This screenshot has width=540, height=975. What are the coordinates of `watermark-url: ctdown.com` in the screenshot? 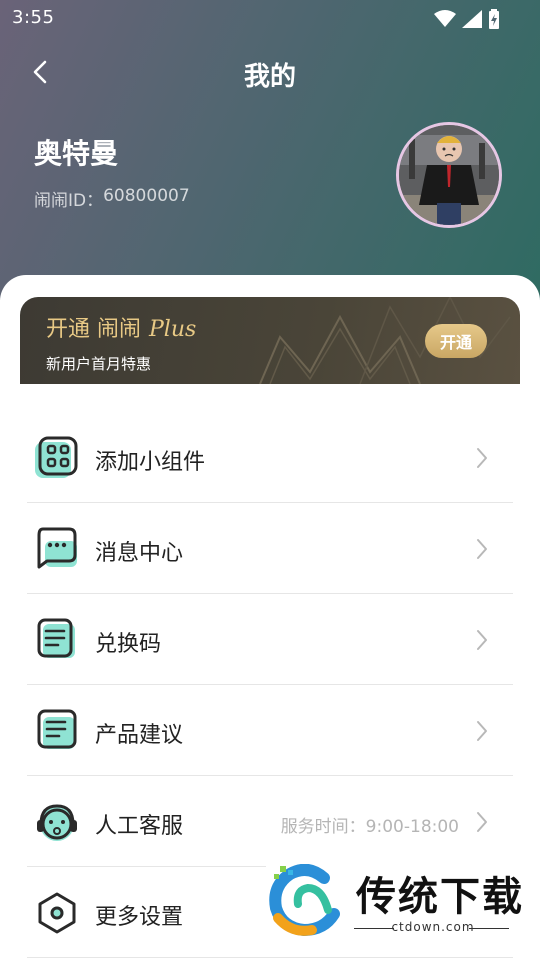 It's located at (433, 927).